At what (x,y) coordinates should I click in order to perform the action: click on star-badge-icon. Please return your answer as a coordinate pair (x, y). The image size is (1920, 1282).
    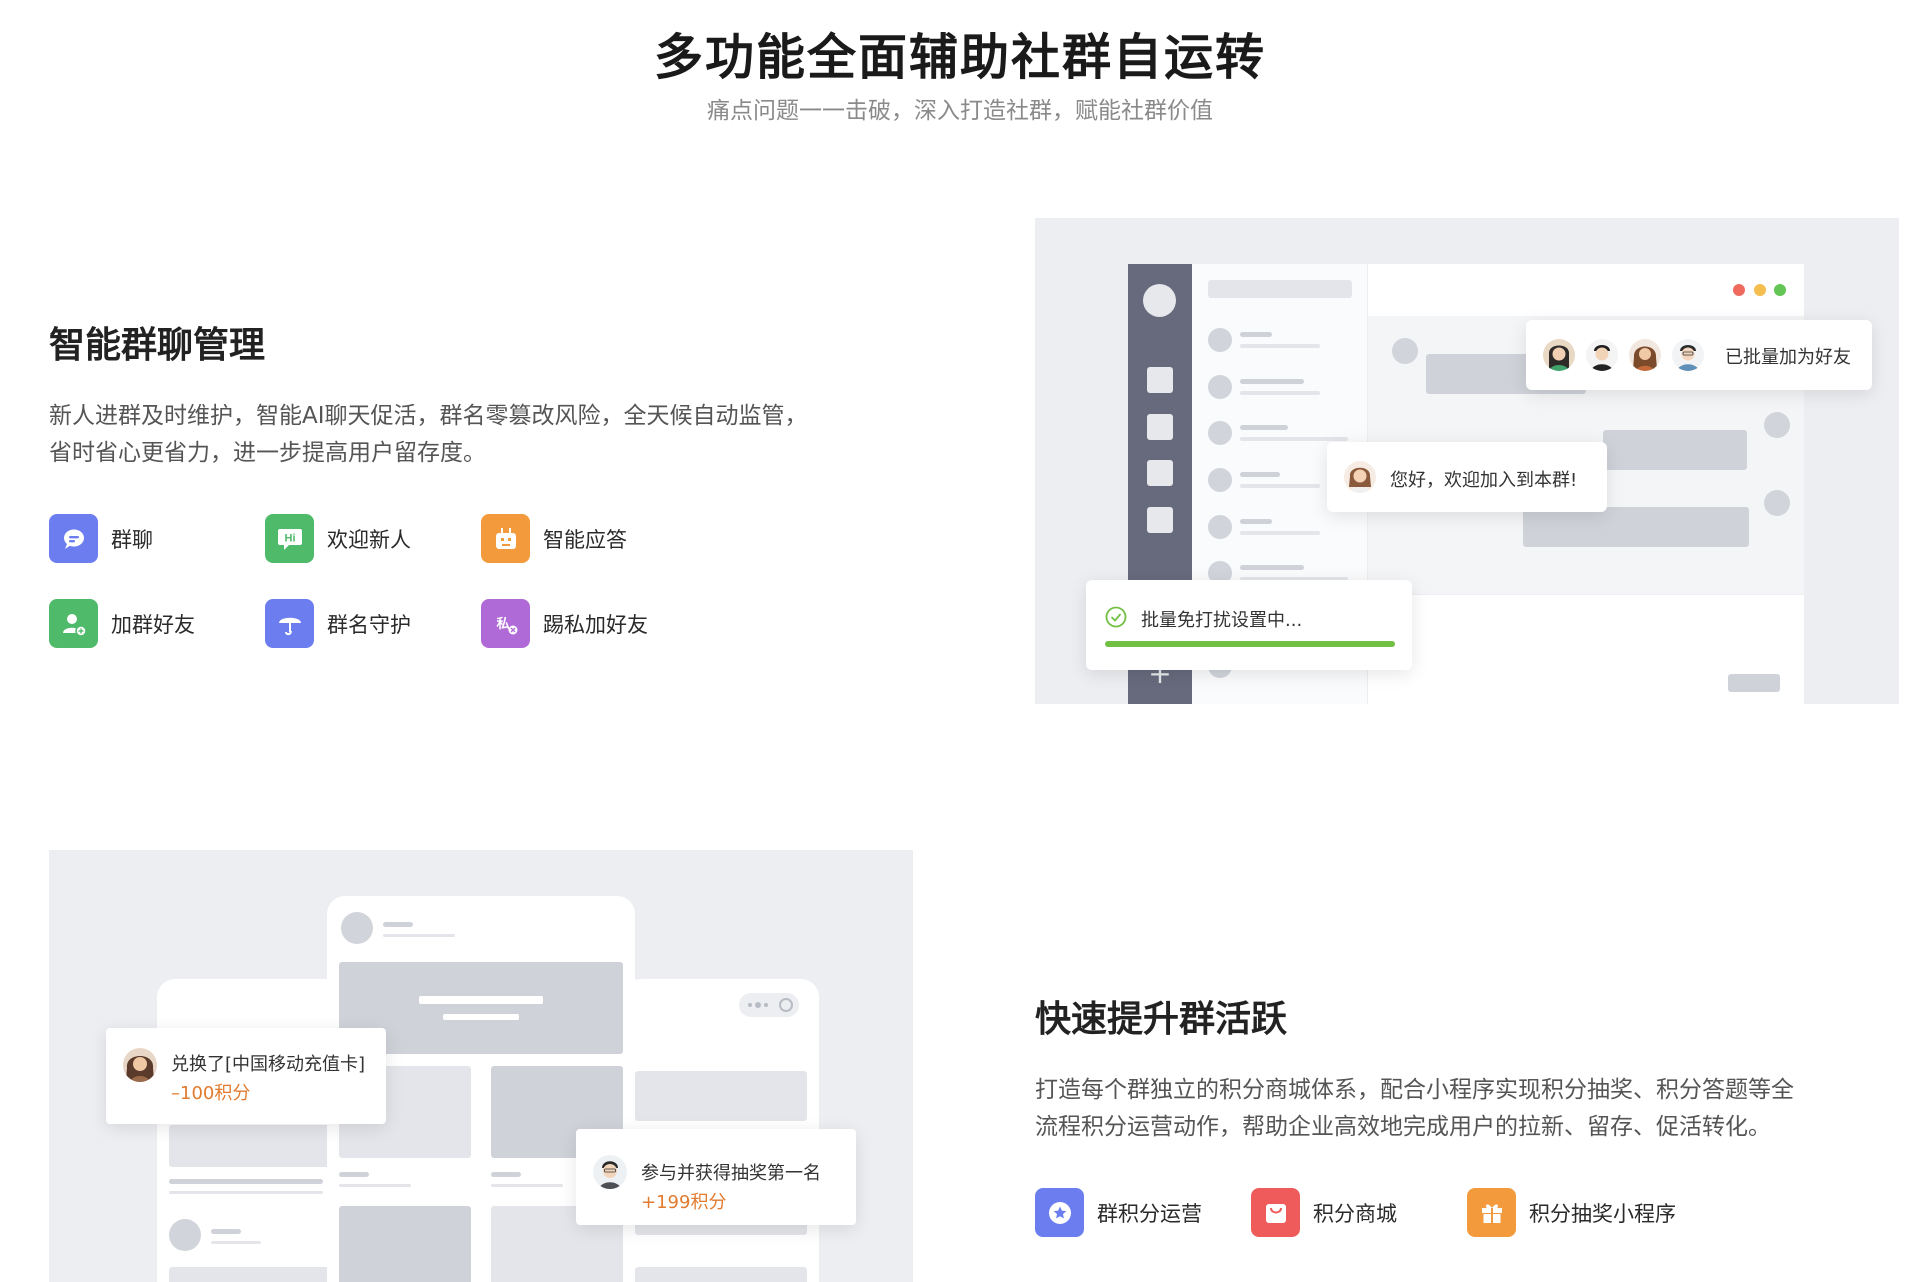
    Looking at the image, I should click on (1059, 1212).